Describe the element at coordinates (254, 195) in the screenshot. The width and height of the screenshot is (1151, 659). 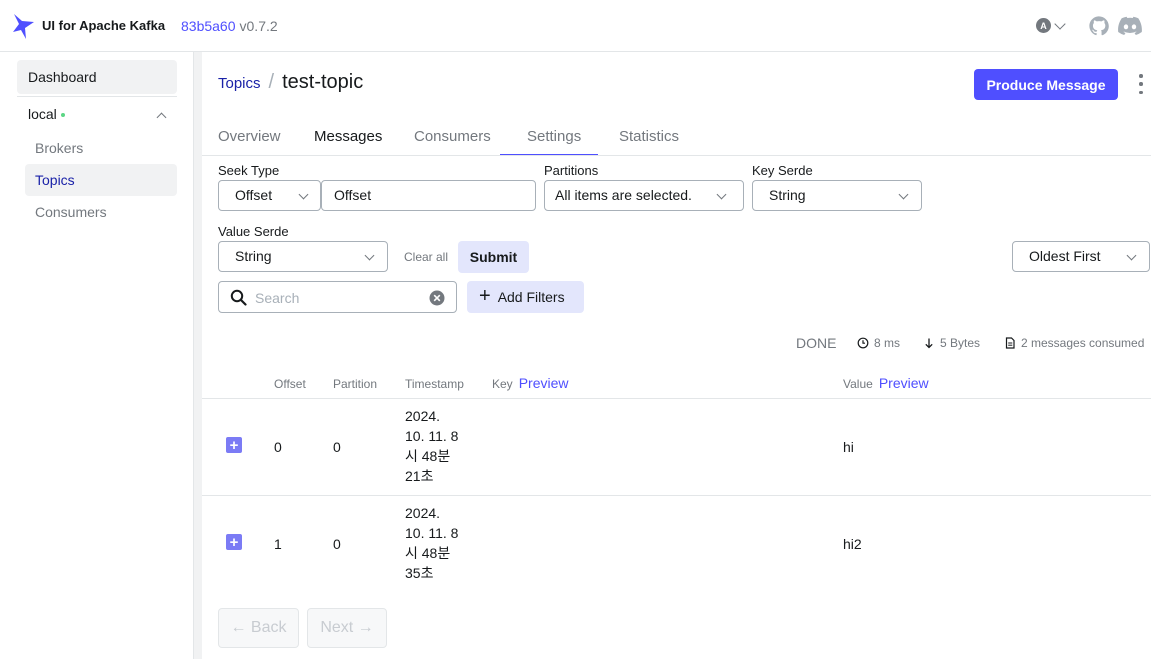
I see `seek-type-value: Offset` at that location.